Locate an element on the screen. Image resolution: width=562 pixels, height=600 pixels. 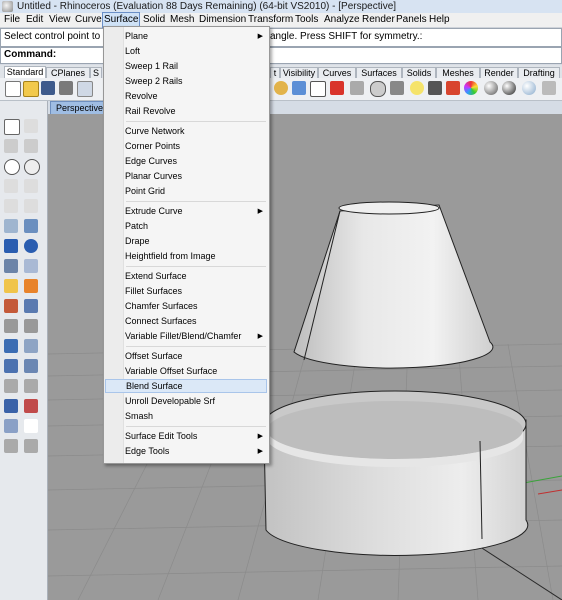
menu-file: File is located at coordinates (12, 20).